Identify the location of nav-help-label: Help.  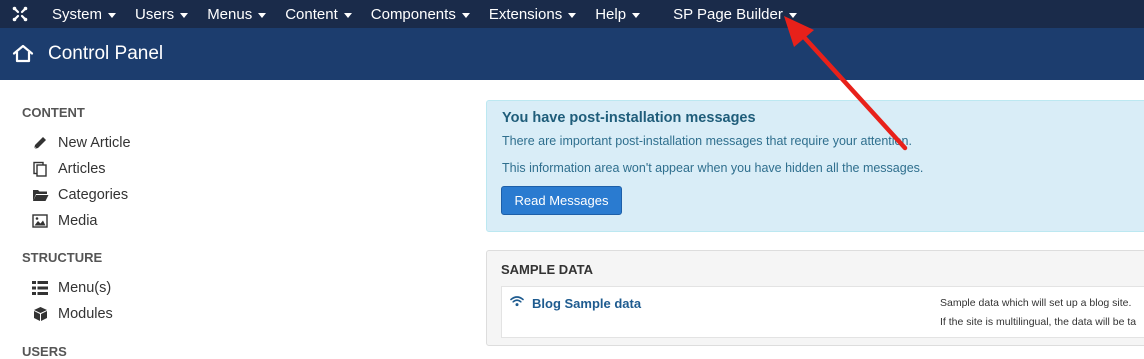
(611, 14).